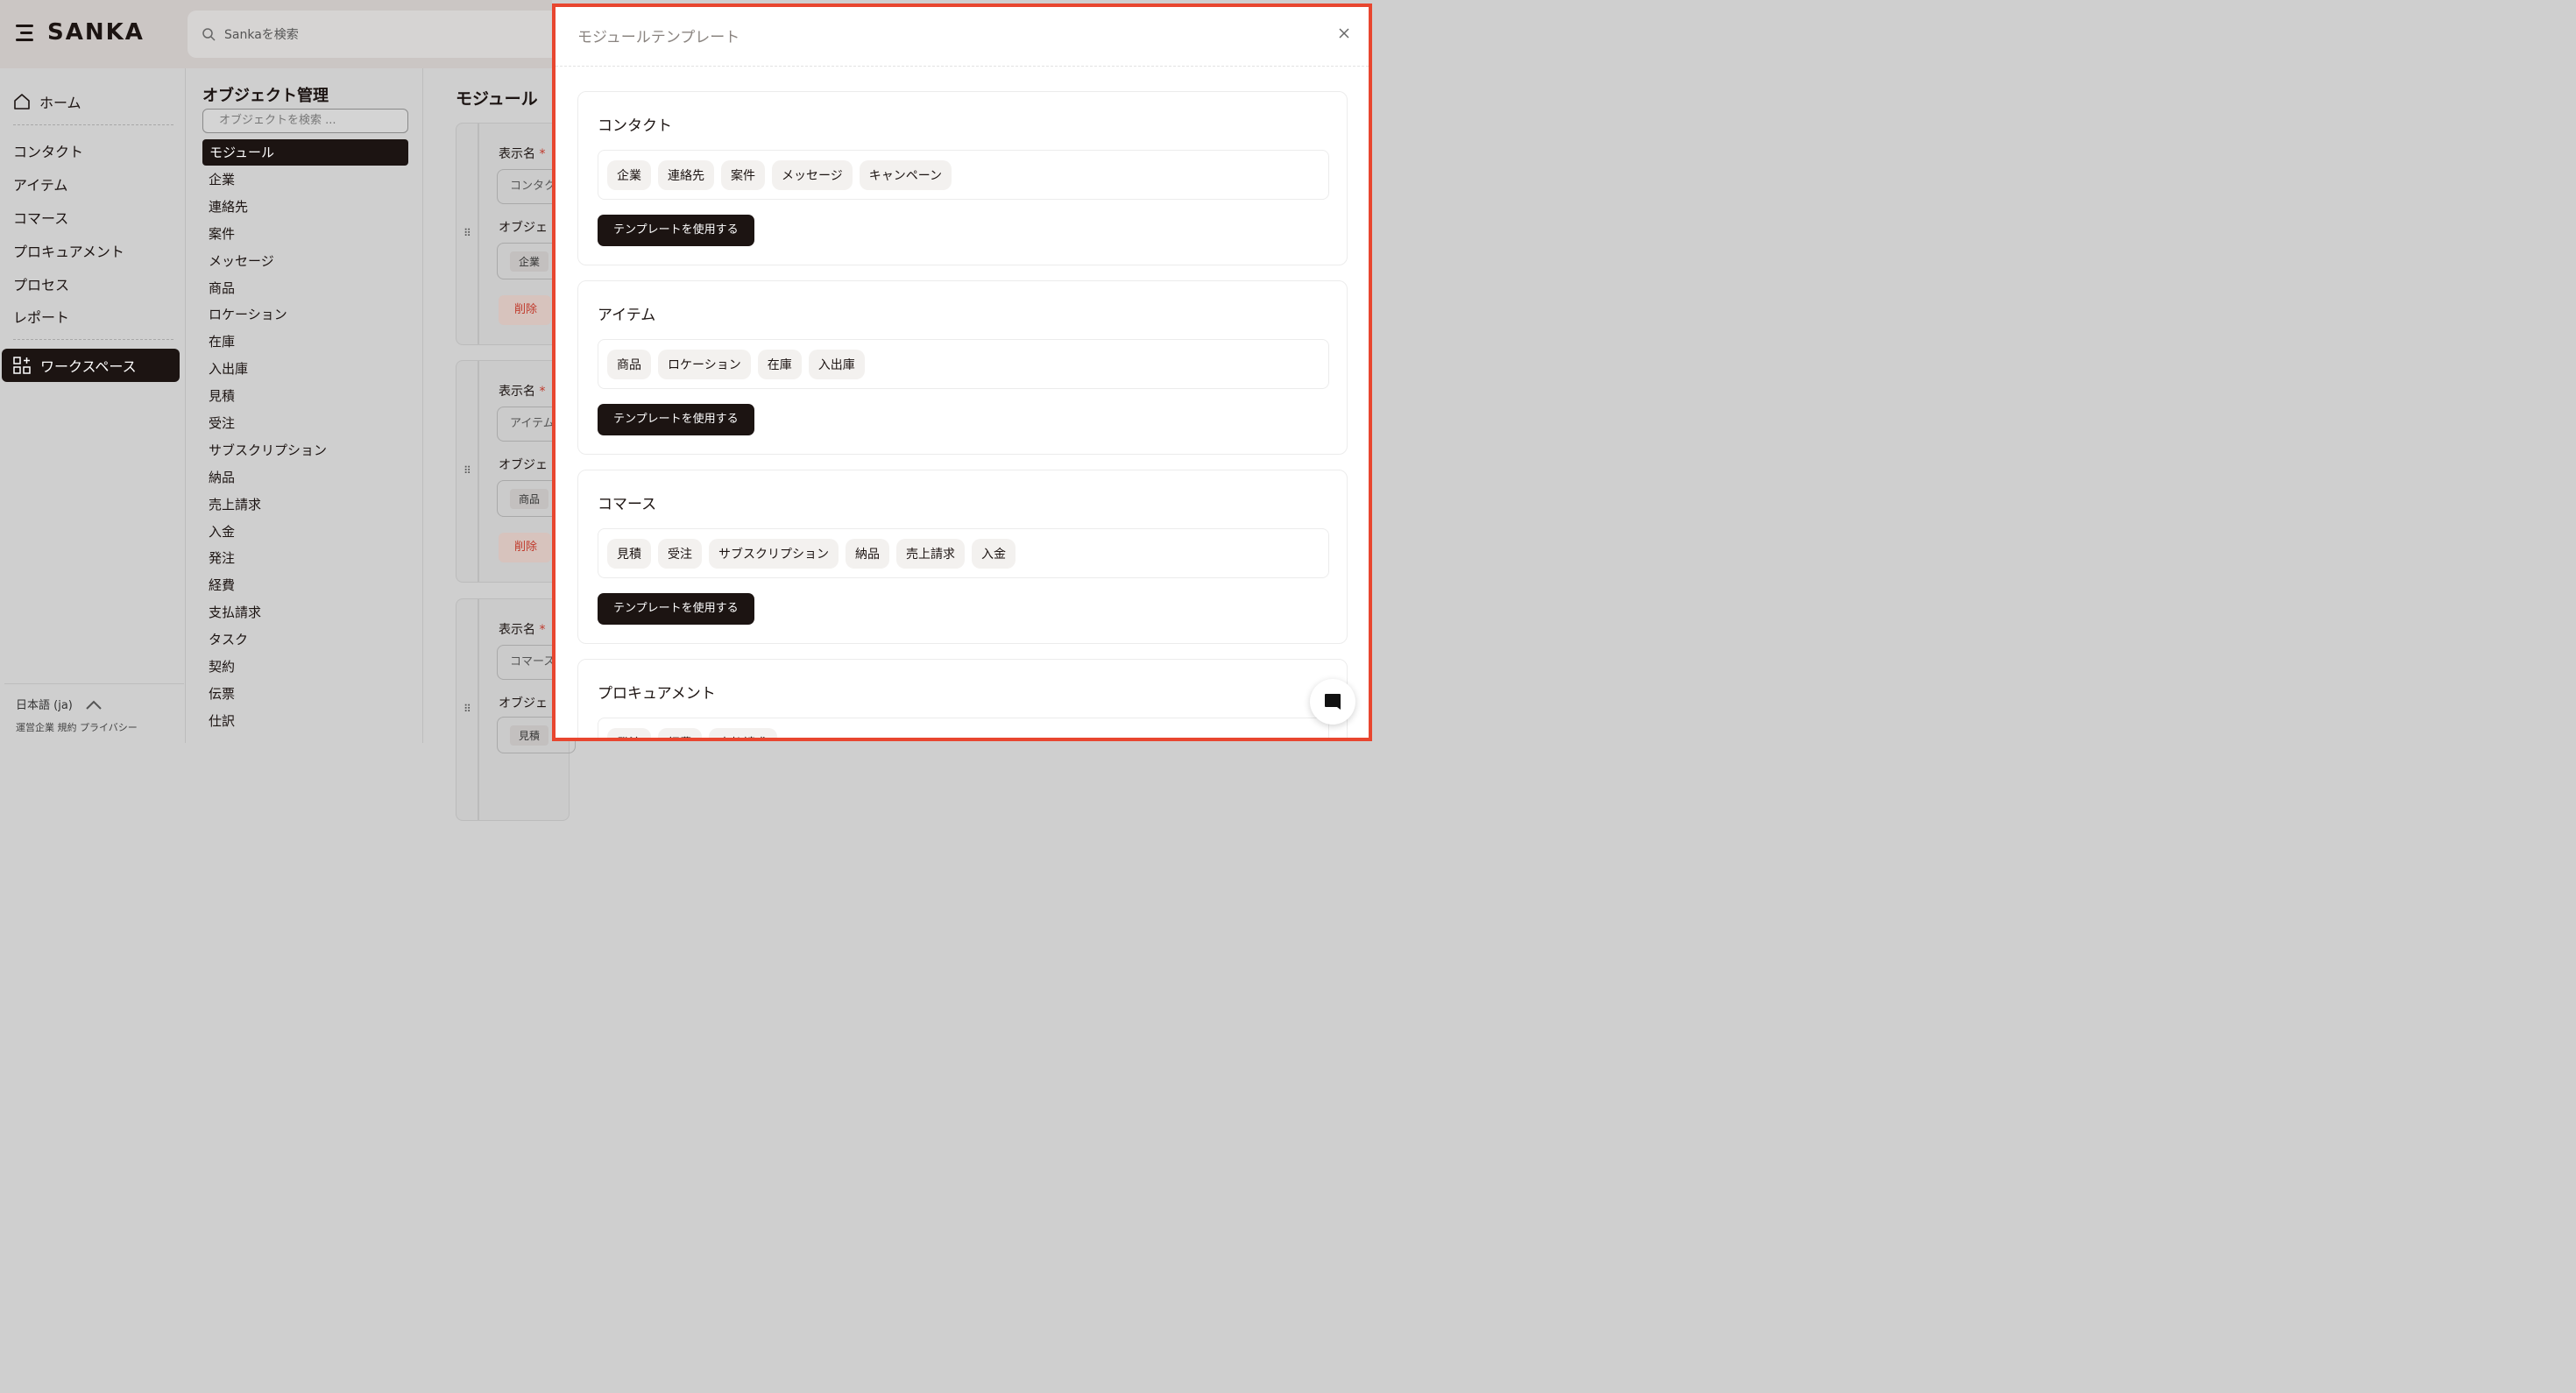 The image size is (2576, 1393). Describe the element at coordinates (268, 616) in the screenshot. I see `object-item: 支払請求` at that location.